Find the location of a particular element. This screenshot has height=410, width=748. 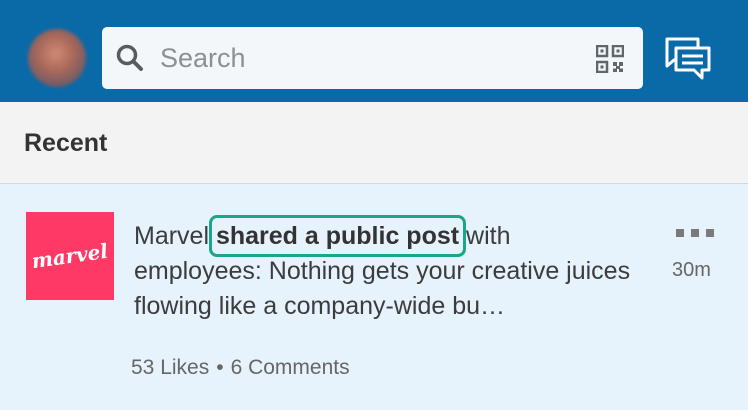

section-title: Recent is located at coordinates (66, 143).